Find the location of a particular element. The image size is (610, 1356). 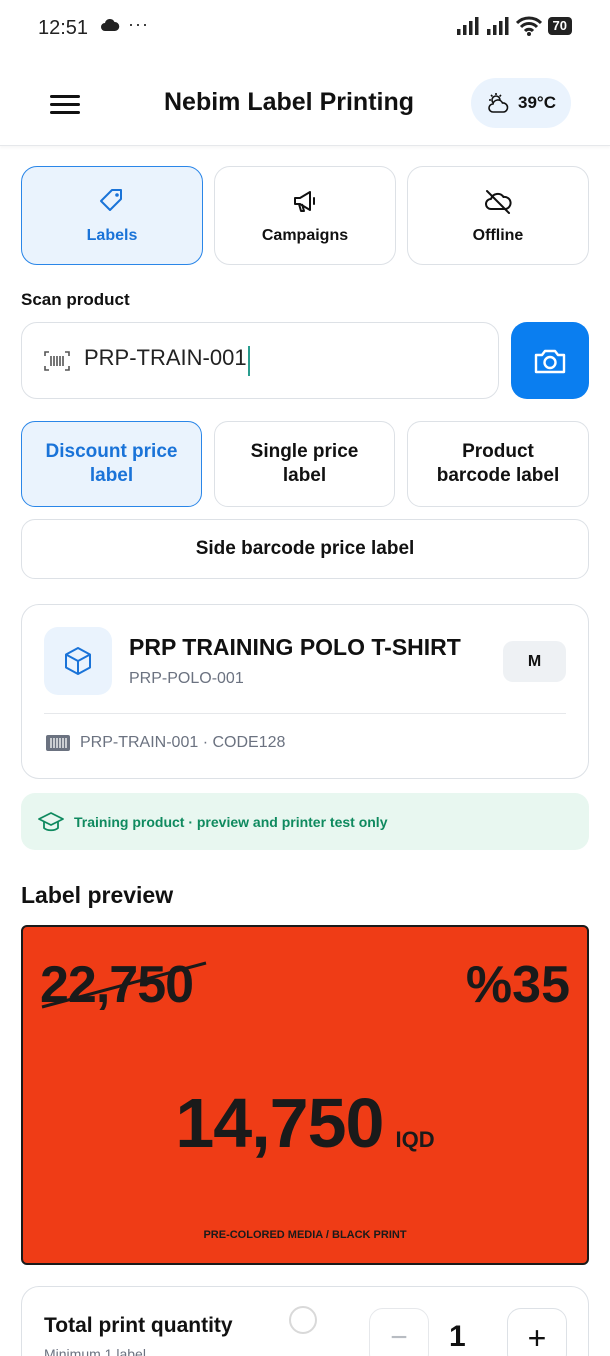

tab-labels: Labels is located at coordinates (112, 215).